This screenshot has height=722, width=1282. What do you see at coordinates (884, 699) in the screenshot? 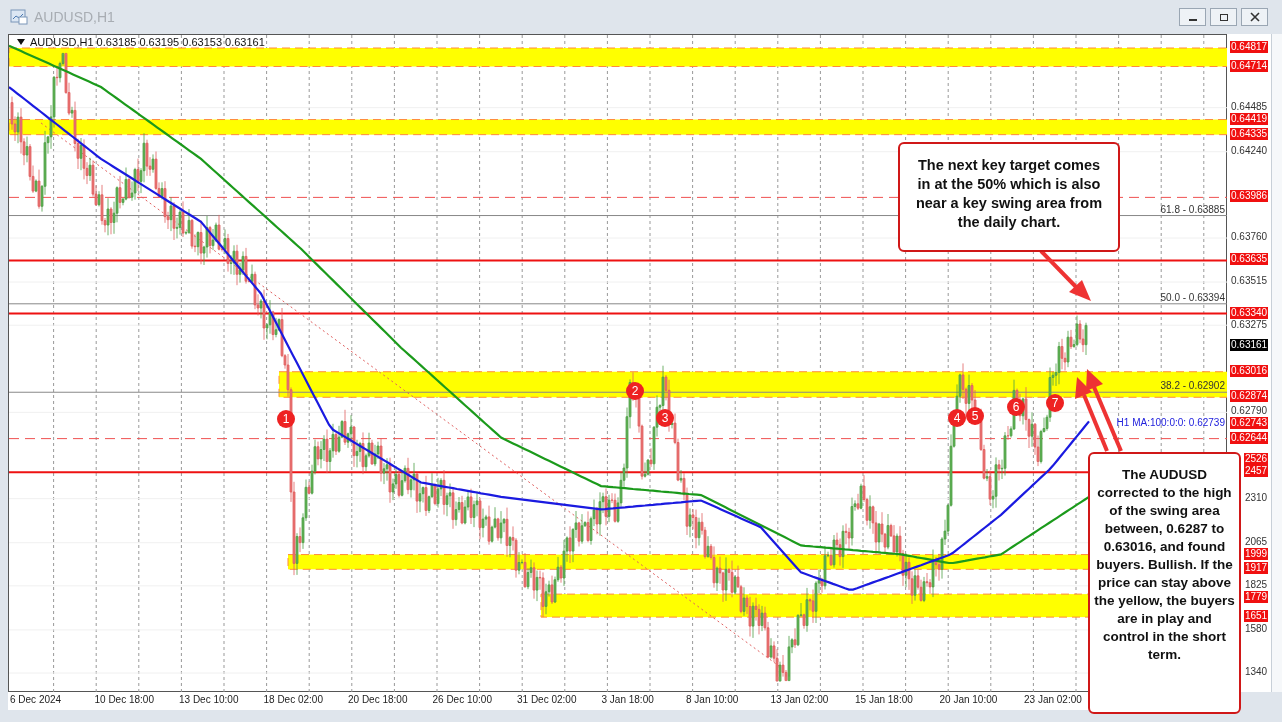
I see `time-label: 15 Jan 18:00` at bounding box center [884, 699].